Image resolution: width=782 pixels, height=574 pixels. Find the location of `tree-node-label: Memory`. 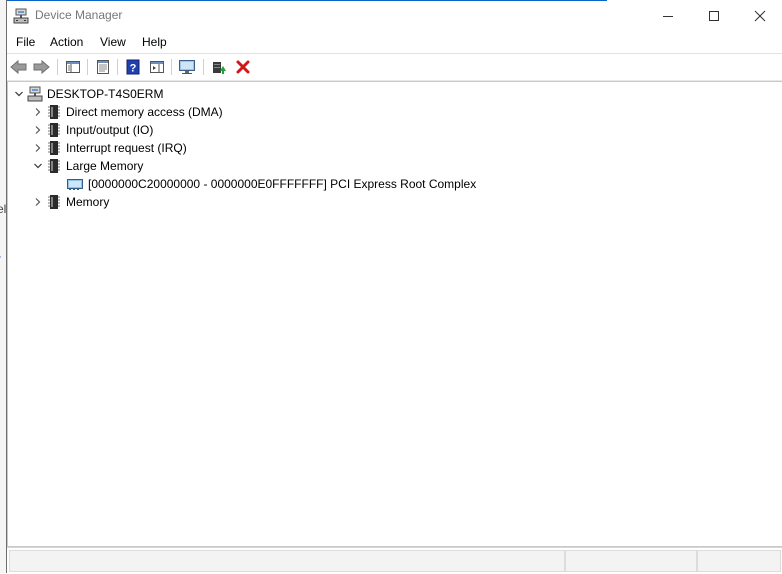

tree-node-label: Memory is located at coordinates (88, 202).